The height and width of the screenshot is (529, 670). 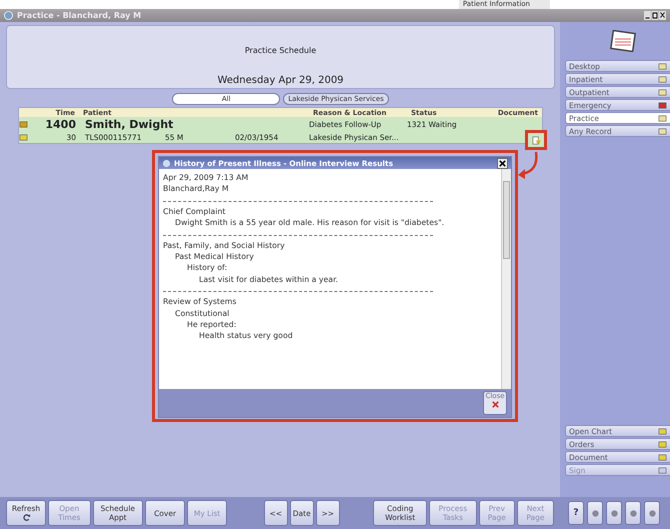 What do you see at coordinates (129, 124) in the screenshot?
I see `table-cell-text: Smith, Dwight` at bounding box center [129, 124].